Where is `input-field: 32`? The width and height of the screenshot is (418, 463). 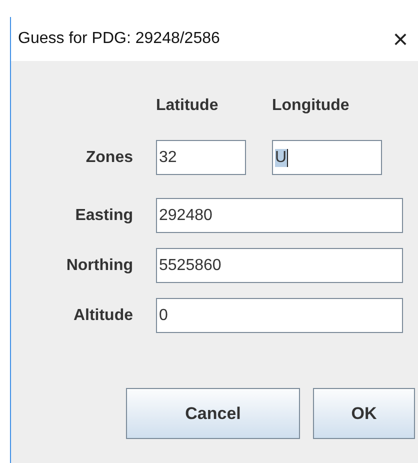 input-field: 32 is located at coordinates (201, 157).